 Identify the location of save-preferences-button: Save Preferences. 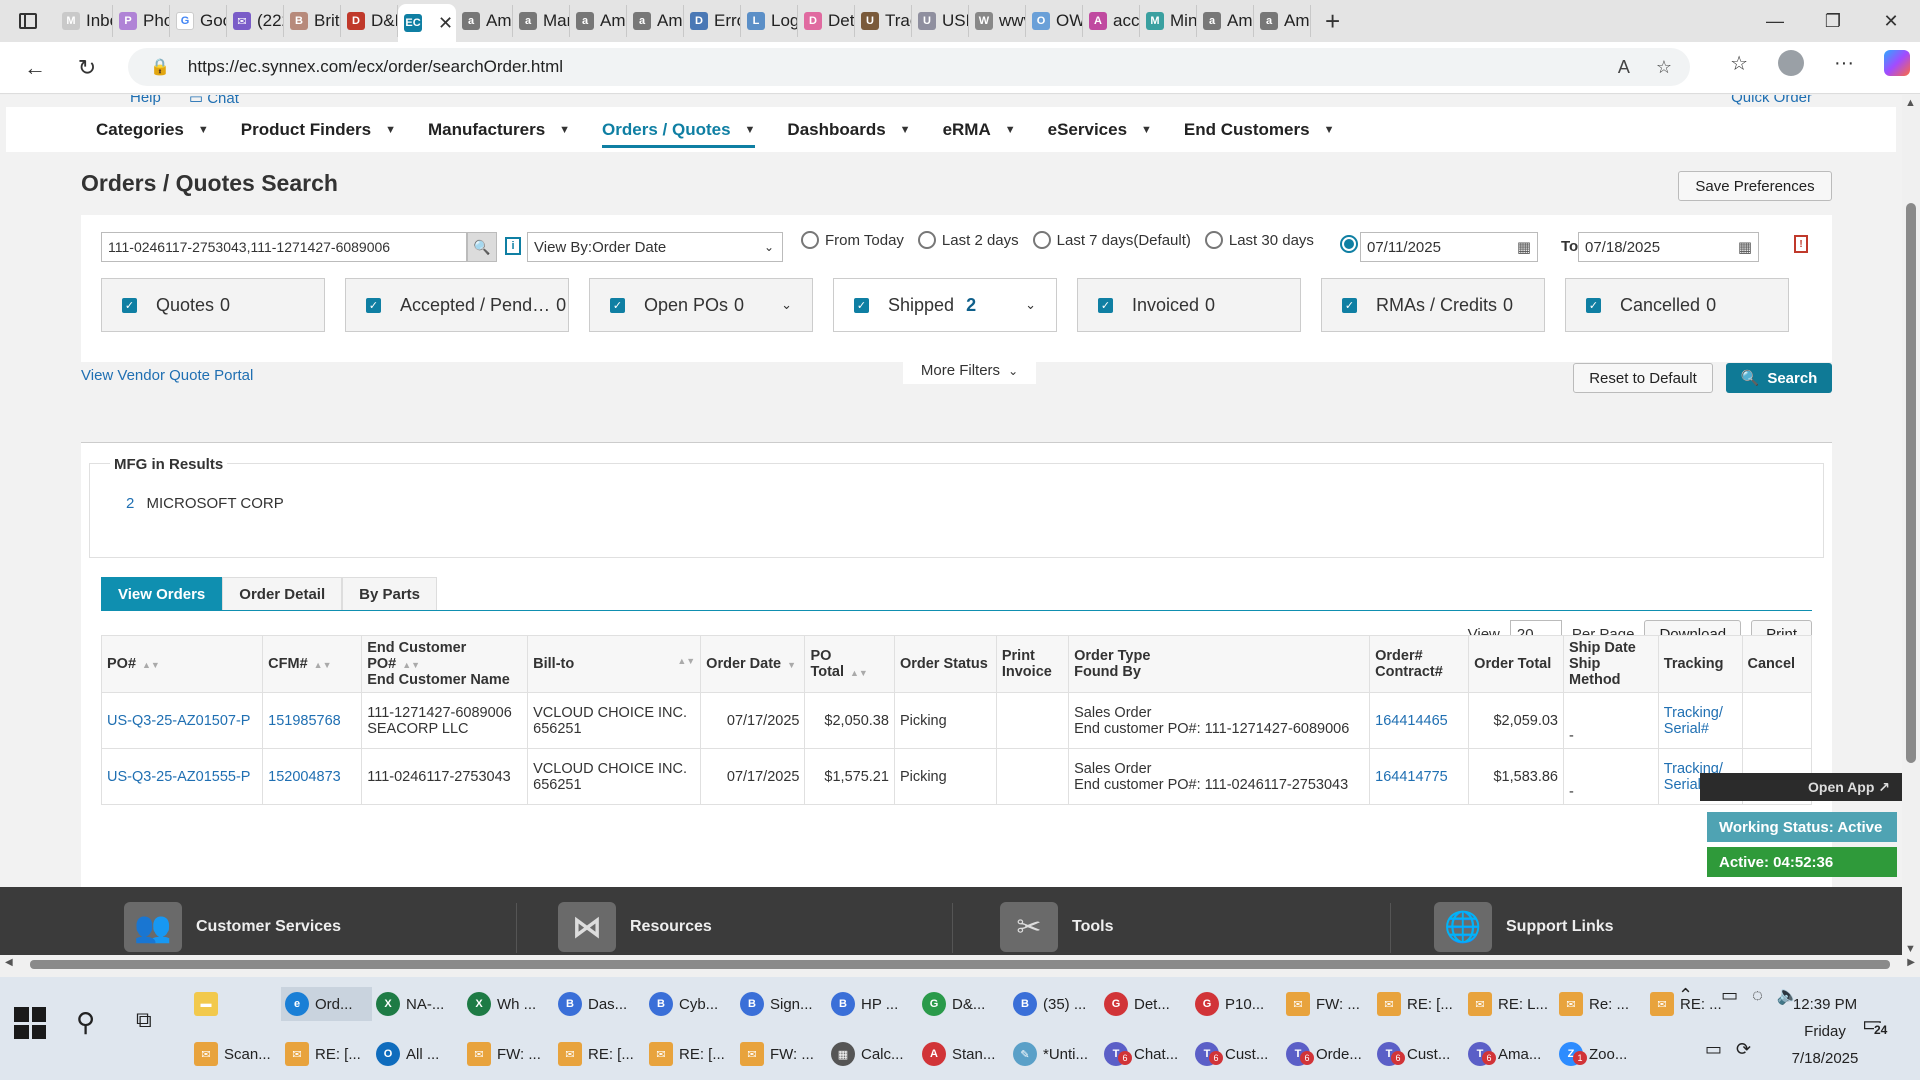
(1755, 186).